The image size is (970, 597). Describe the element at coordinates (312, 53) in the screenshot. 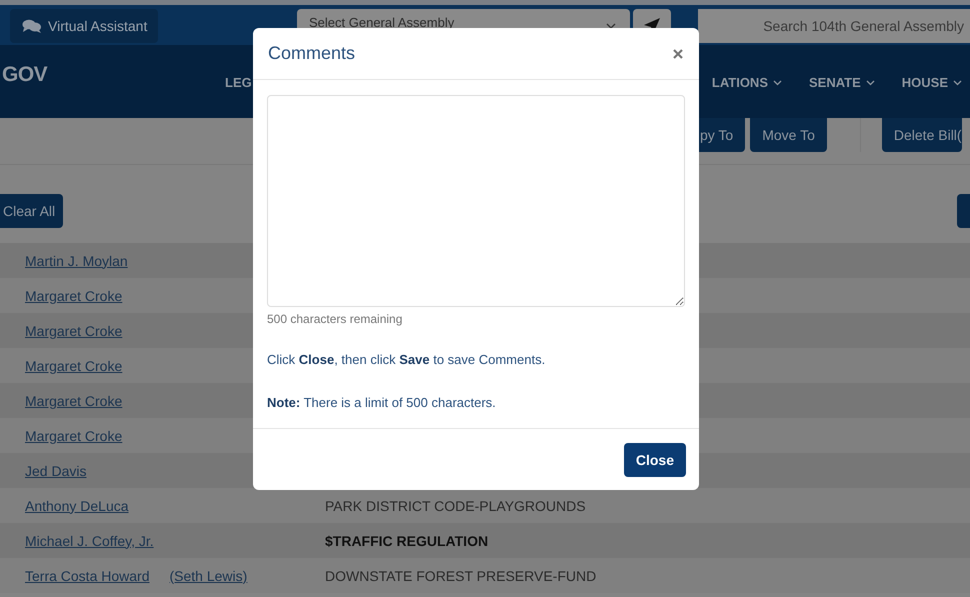

I see `dialog-title: Comments` at that location.